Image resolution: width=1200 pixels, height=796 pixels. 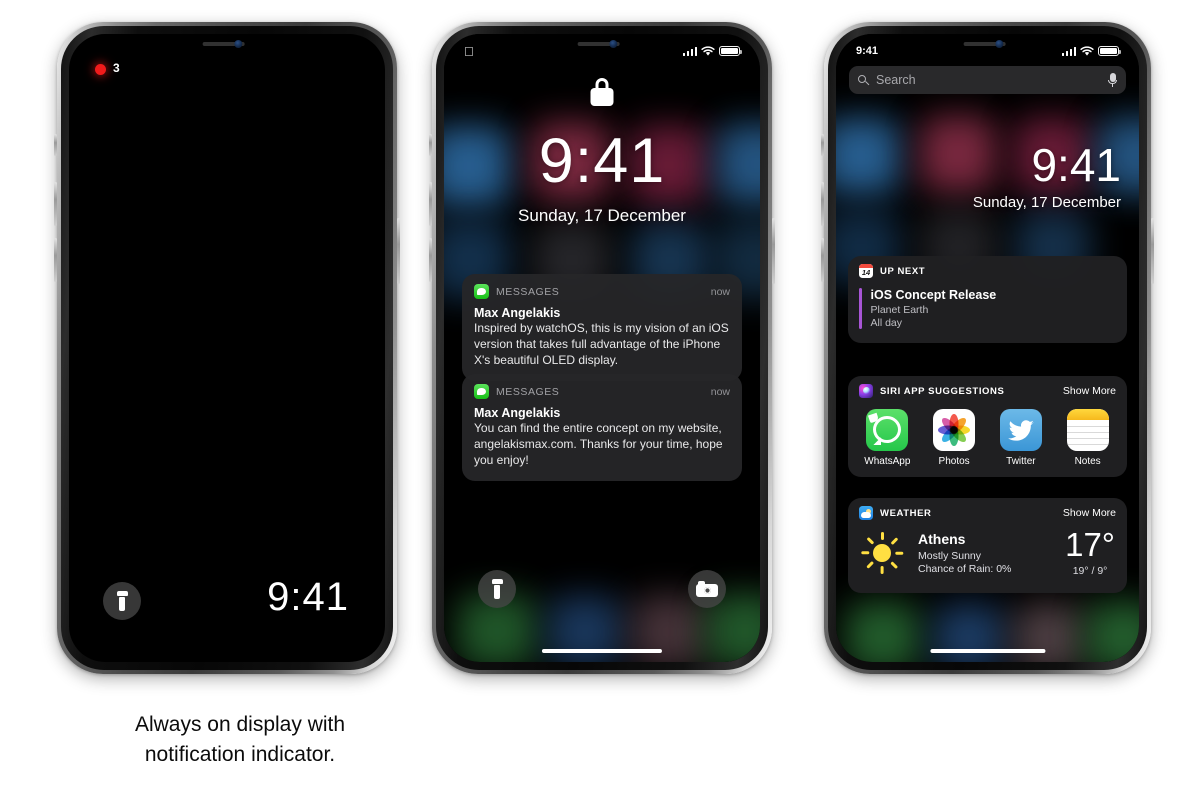 What do you see at coordinates (602, 391) in the screenshot?
I see `notification-header: MESSAGES now` at bounding box center [602, 391].